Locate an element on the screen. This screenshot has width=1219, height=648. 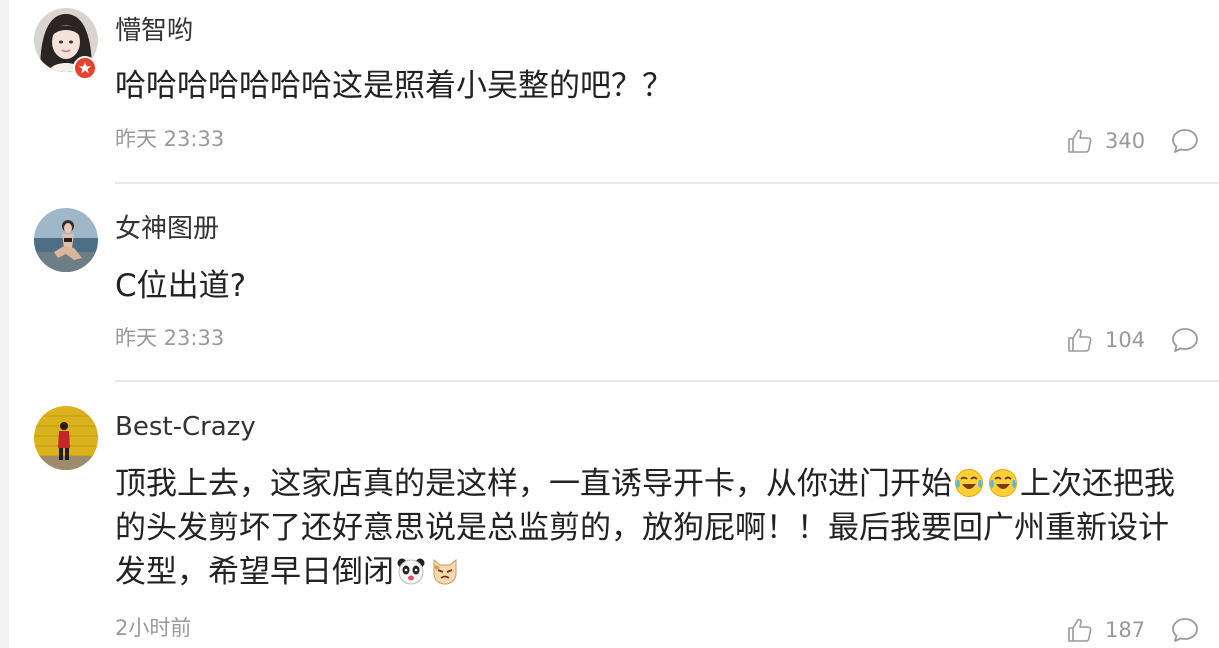
verified-badge-icon is located at coordinates (85, 68).